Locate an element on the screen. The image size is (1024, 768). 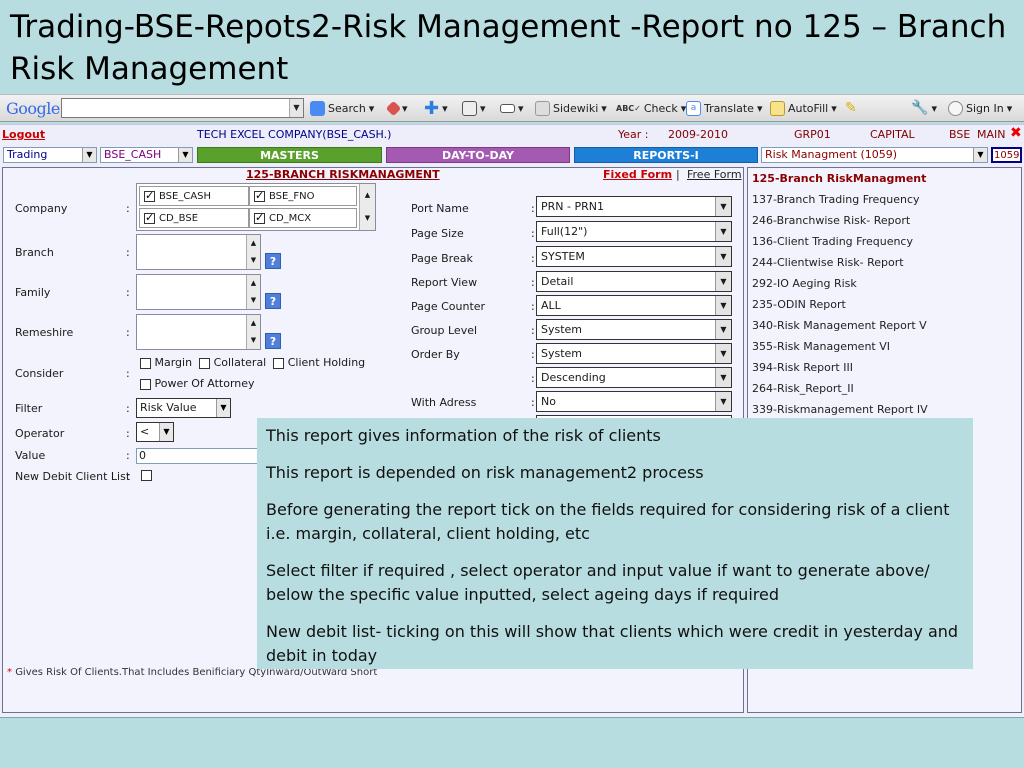
speech-bubble-icon is located at coordinates (542, 108).